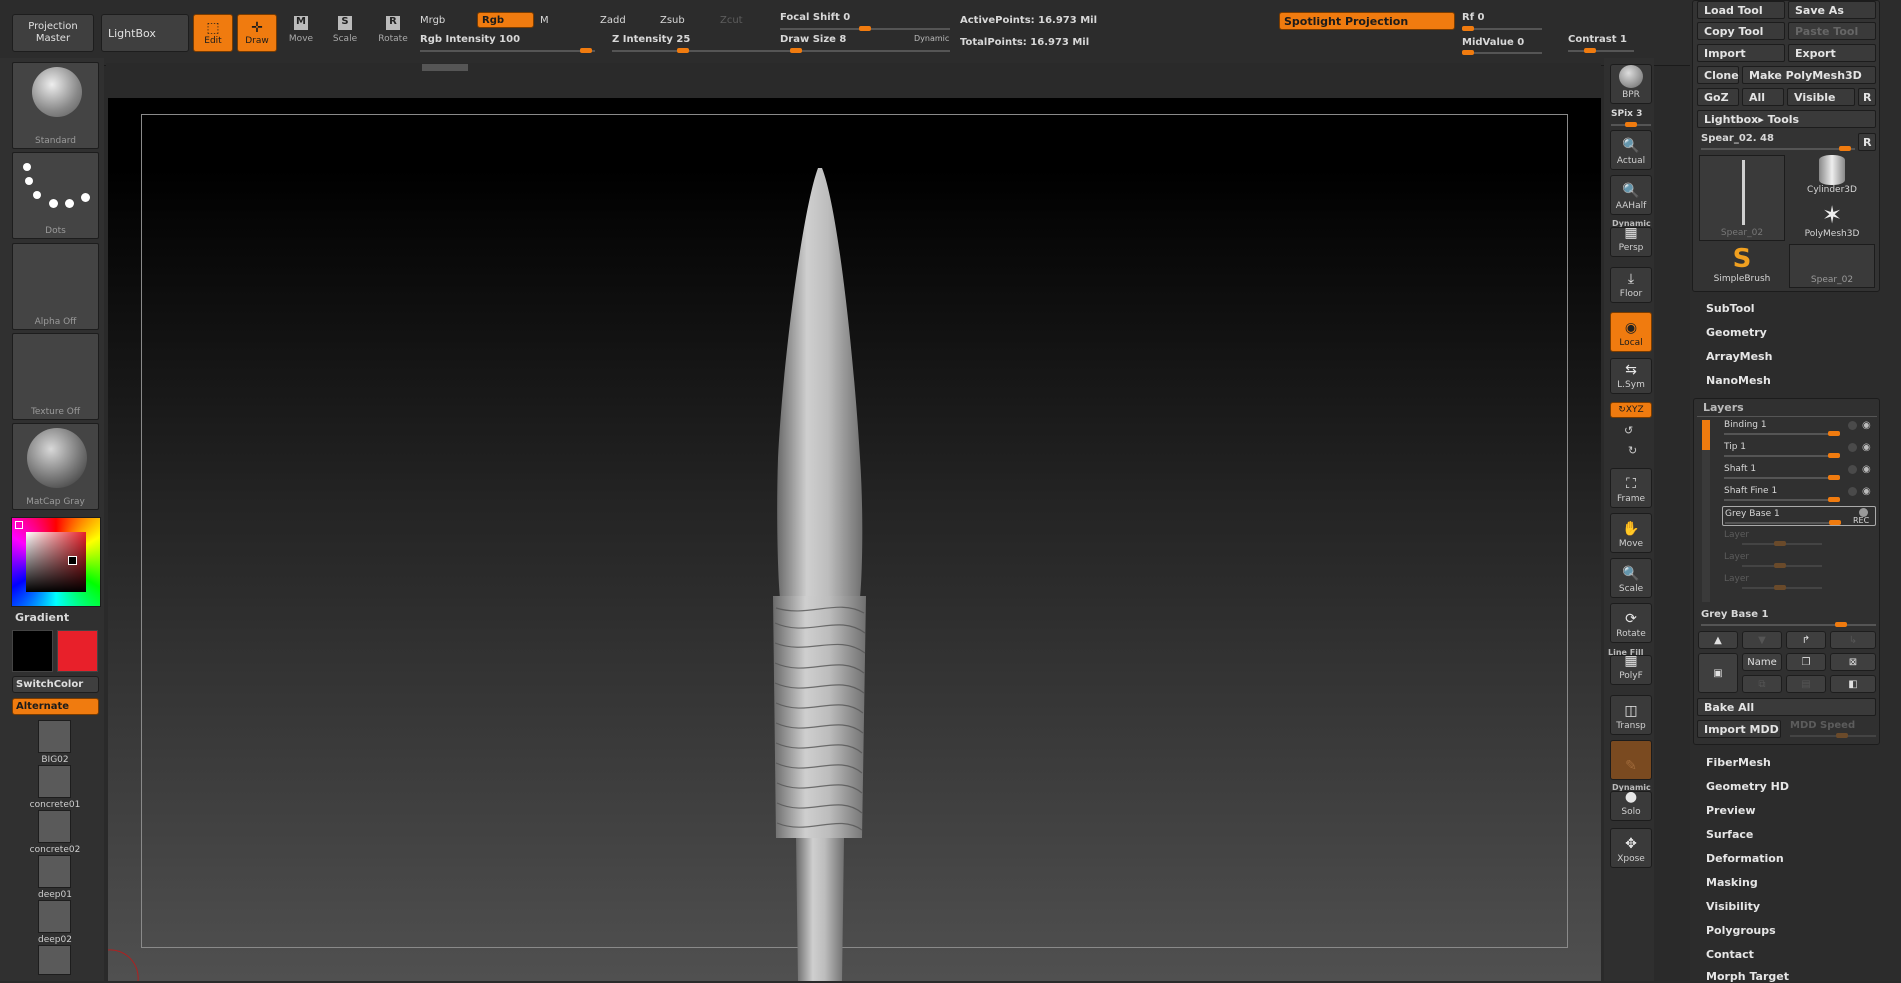  I want to click on menu-morph-target: Morph Target, so click(1747, 976).